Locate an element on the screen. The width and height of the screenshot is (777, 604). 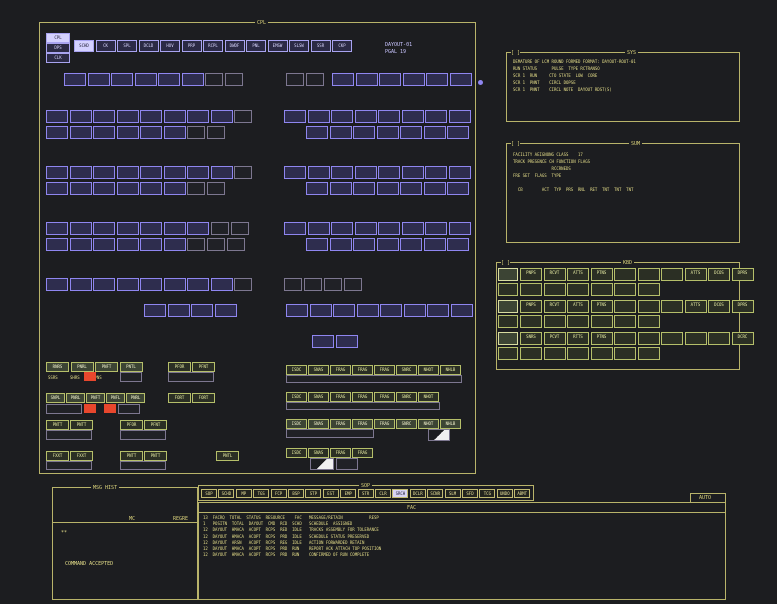
misc-button: PFOR is located at coordinates (179, 367).